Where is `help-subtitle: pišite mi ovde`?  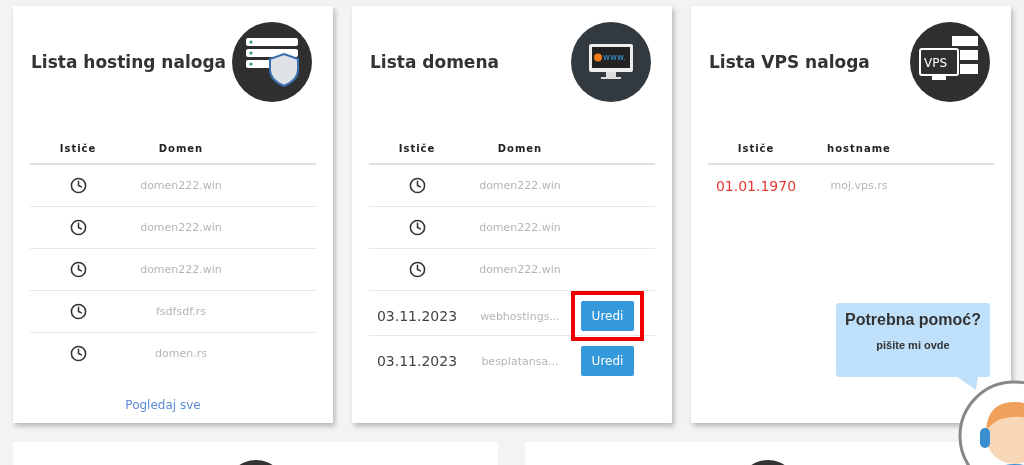 help-subtitle: pišite mi ovde is located at coordinates (913, 345).